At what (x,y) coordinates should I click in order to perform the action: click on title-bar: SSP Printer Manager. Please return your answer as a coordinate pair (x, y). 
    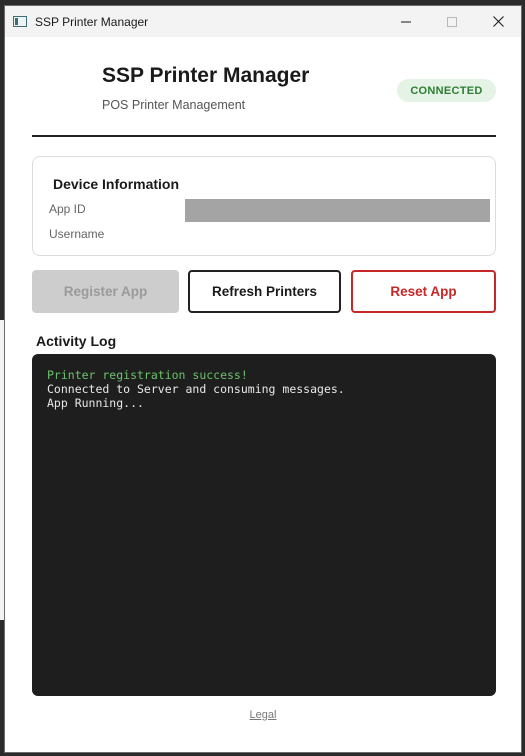
    Looking at the image, I should click on (263, 21).